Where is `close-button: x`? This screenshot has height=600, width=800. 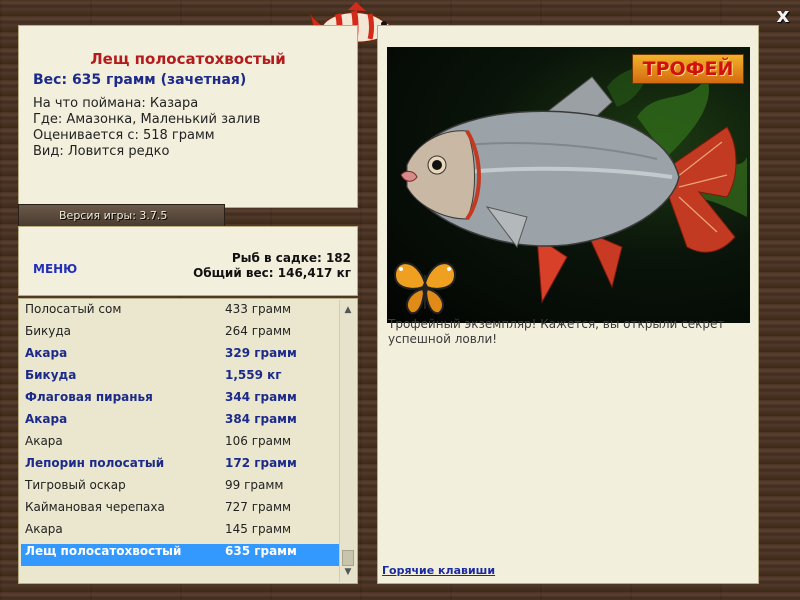 close-button: x is located at coordinates (783, 15).